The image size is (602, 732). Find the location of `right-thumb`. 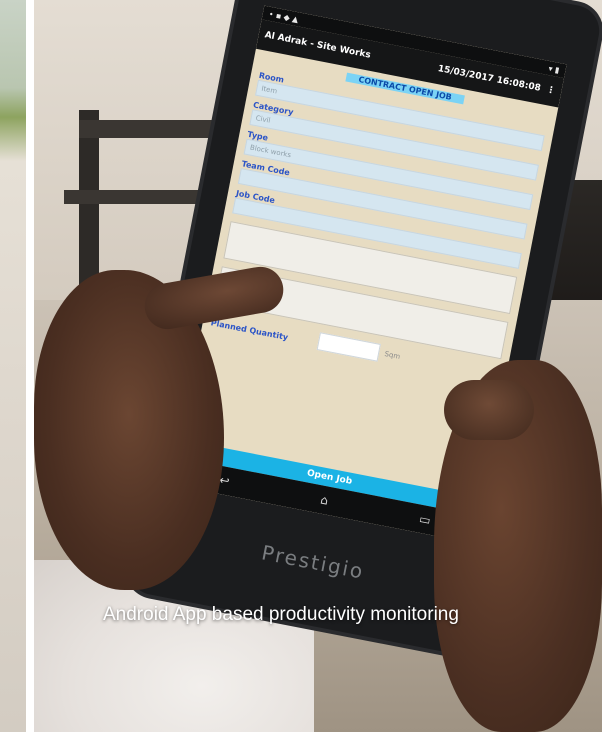

right-thumb is located at coordinates (489, 410).